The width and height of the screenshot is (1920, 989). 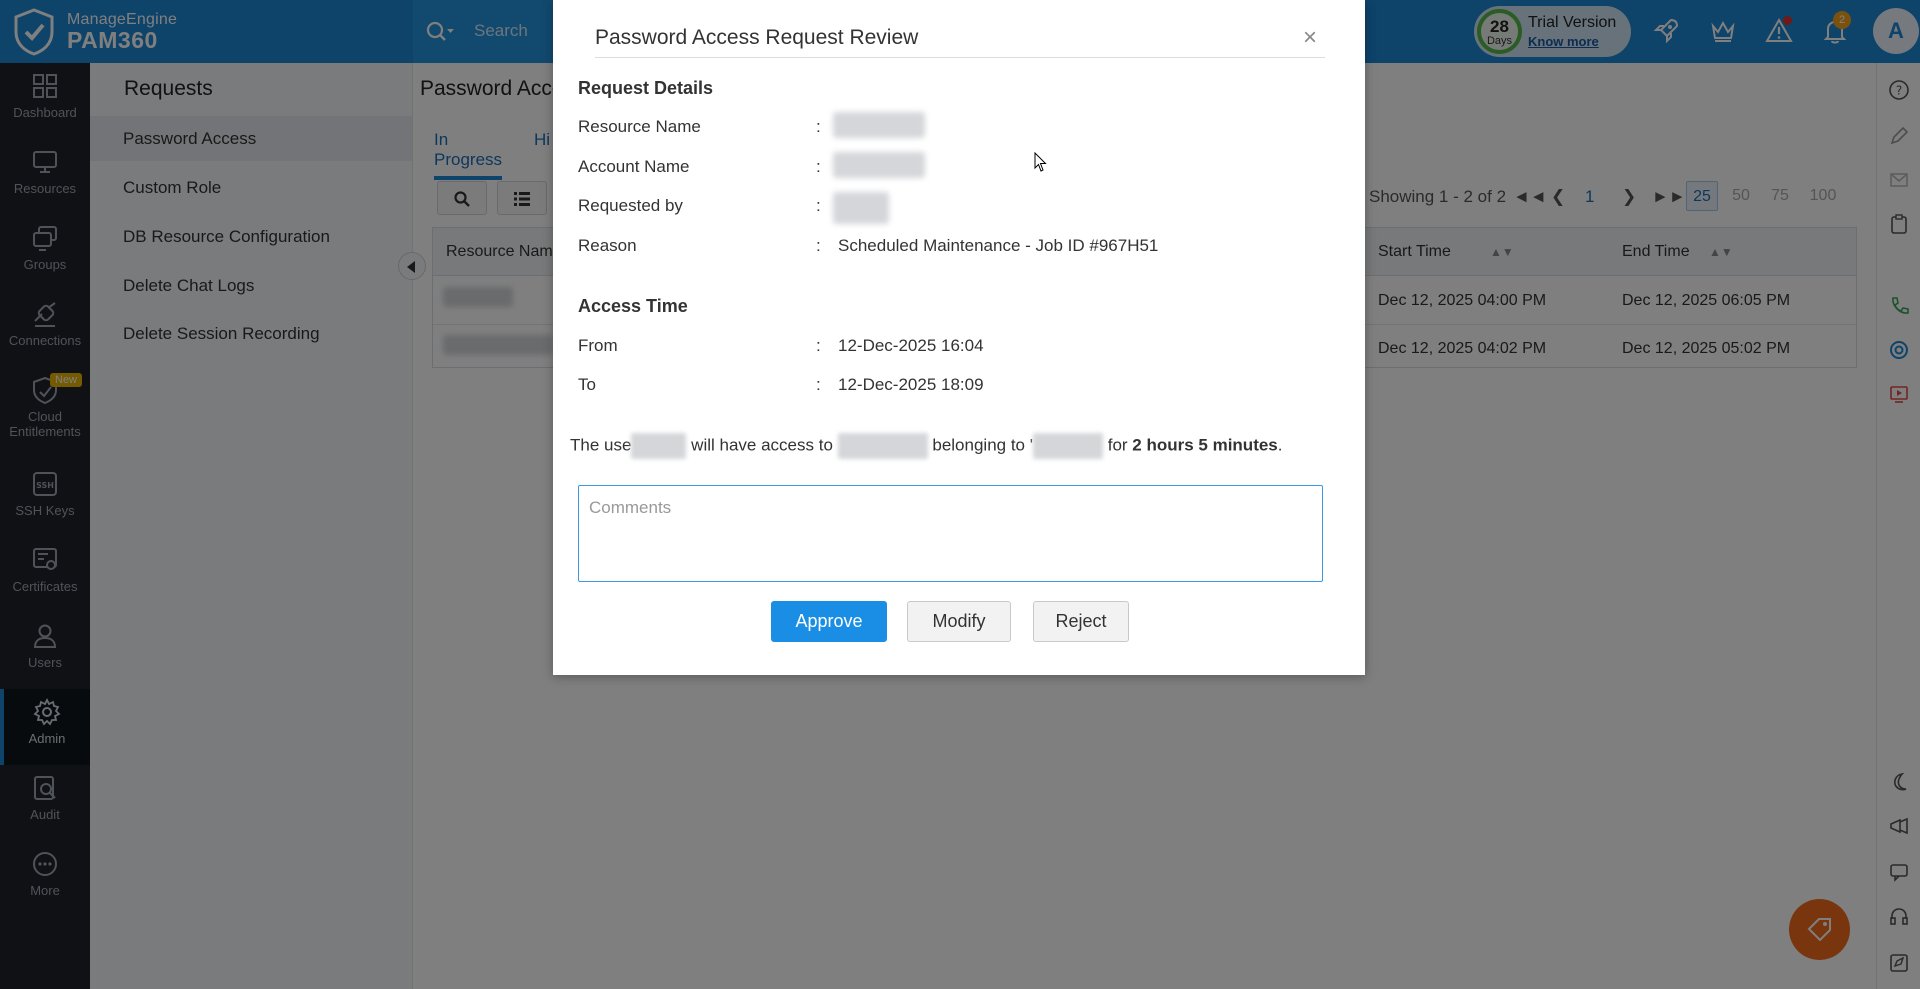 What do you see at coordinates (762, 445) in the screenshot?
I see `summary-text: will have access to` at bounding box center [762, 445].